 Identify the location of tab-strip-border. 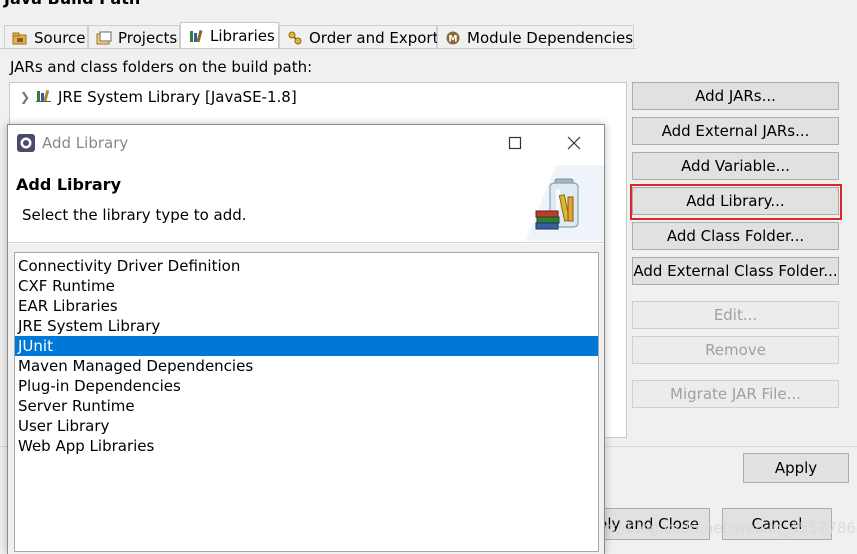
(318, 48).